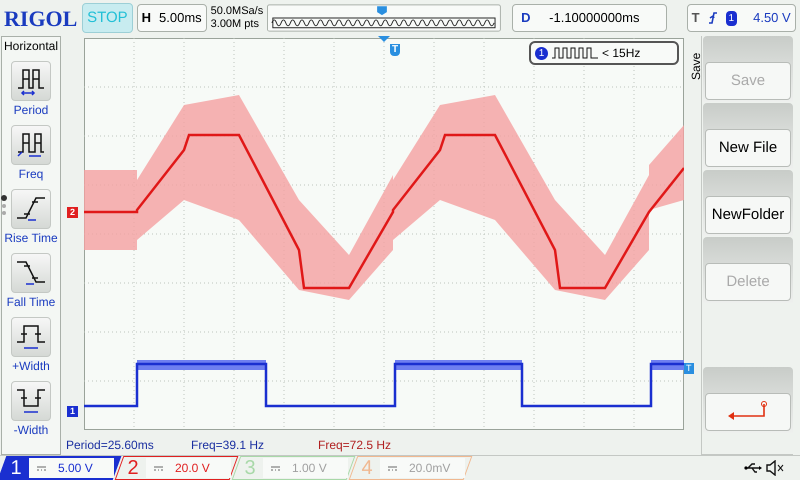  I want to click on trigger-level: 4.50 V, so click(772, 18).